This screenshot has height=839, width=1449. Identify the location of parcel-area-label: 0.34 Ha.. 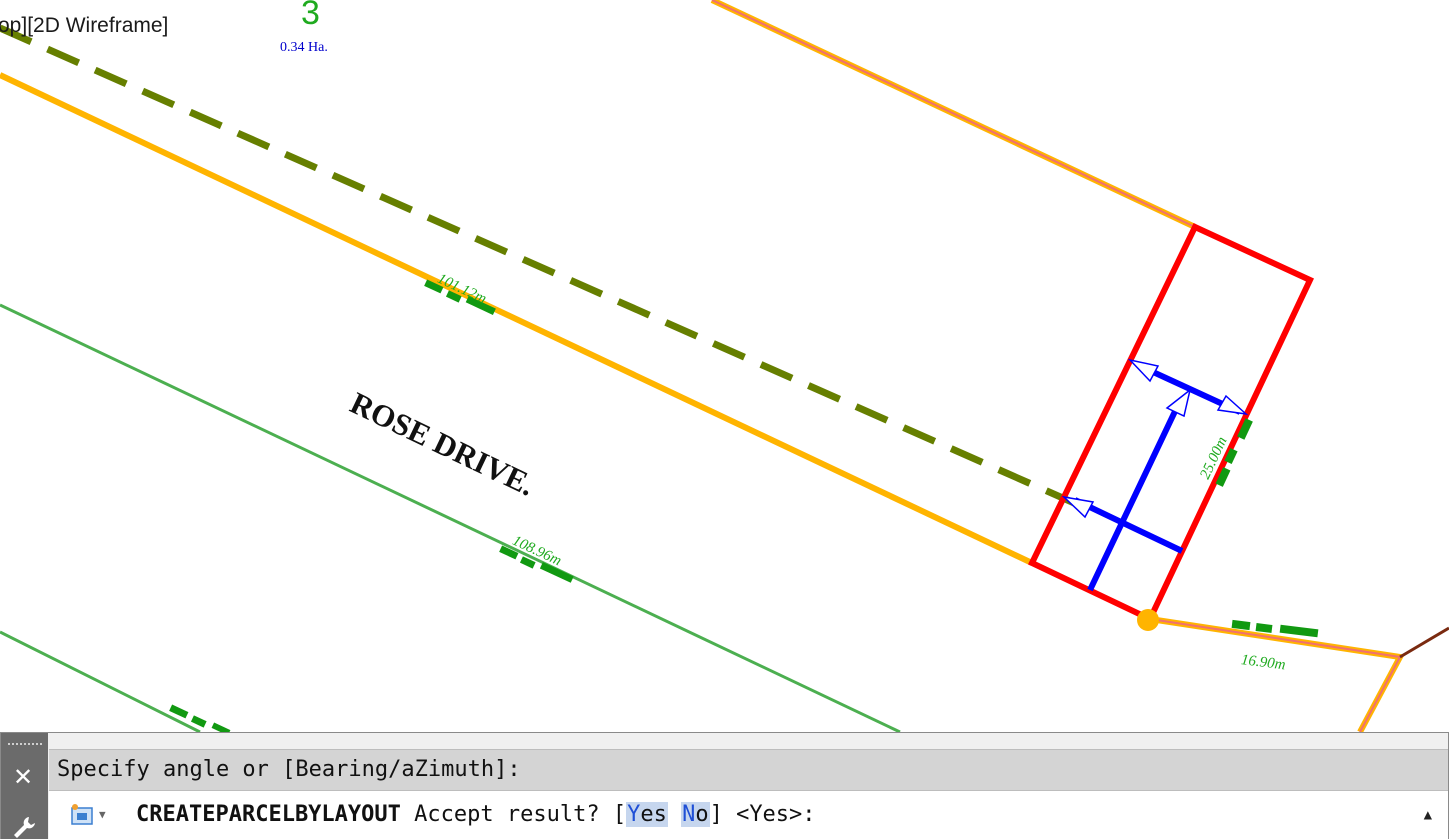
(304, 47).